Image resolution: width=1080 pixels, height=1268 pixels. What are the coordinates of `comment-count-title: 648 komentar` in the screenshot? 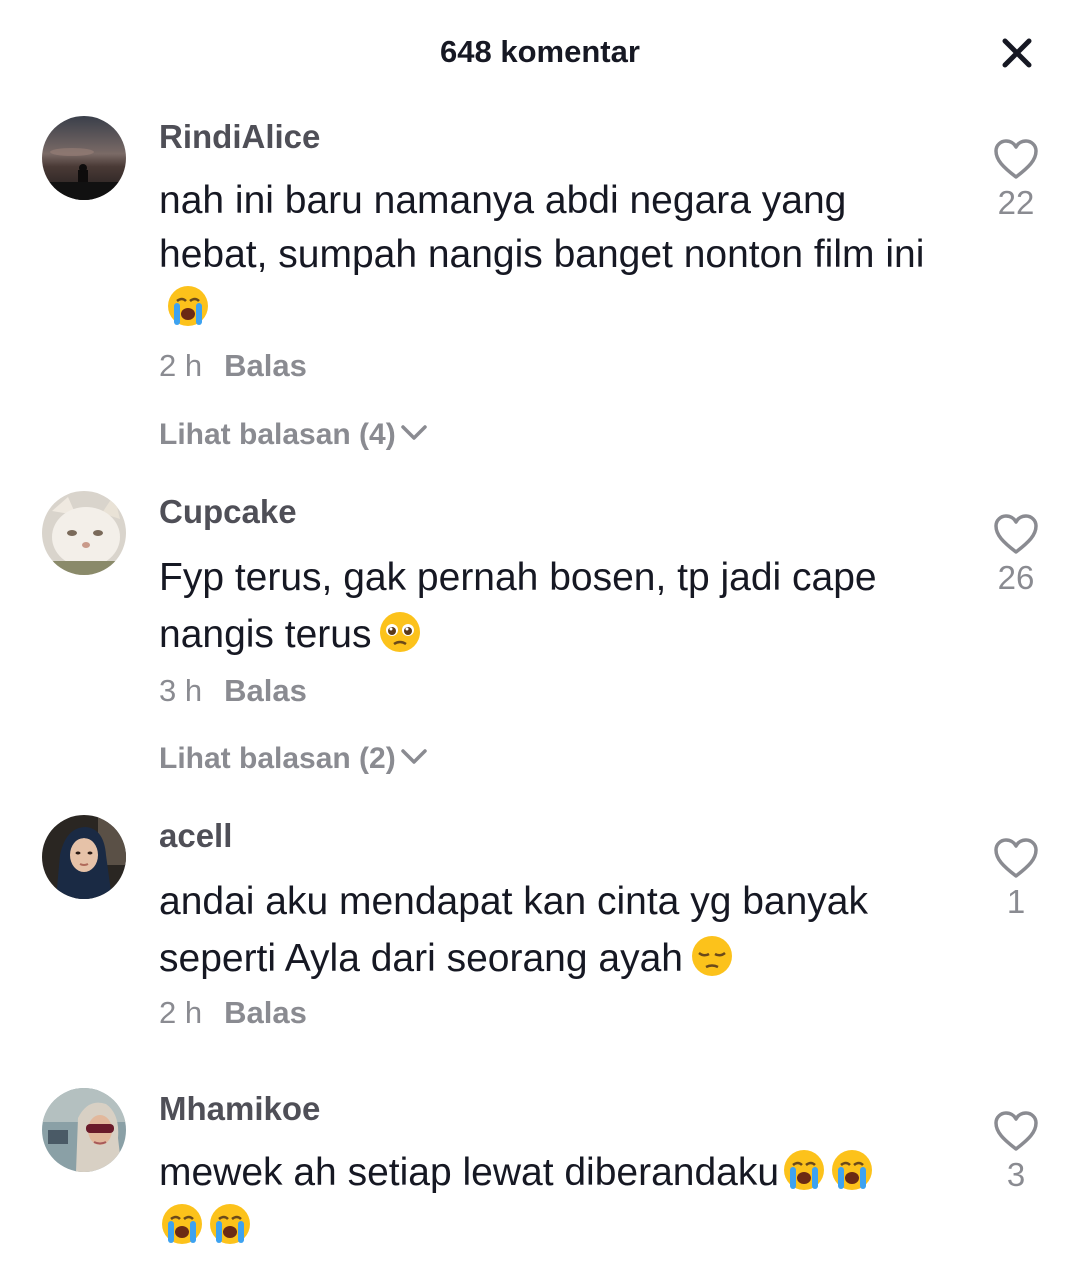 It's located at (540, 51).